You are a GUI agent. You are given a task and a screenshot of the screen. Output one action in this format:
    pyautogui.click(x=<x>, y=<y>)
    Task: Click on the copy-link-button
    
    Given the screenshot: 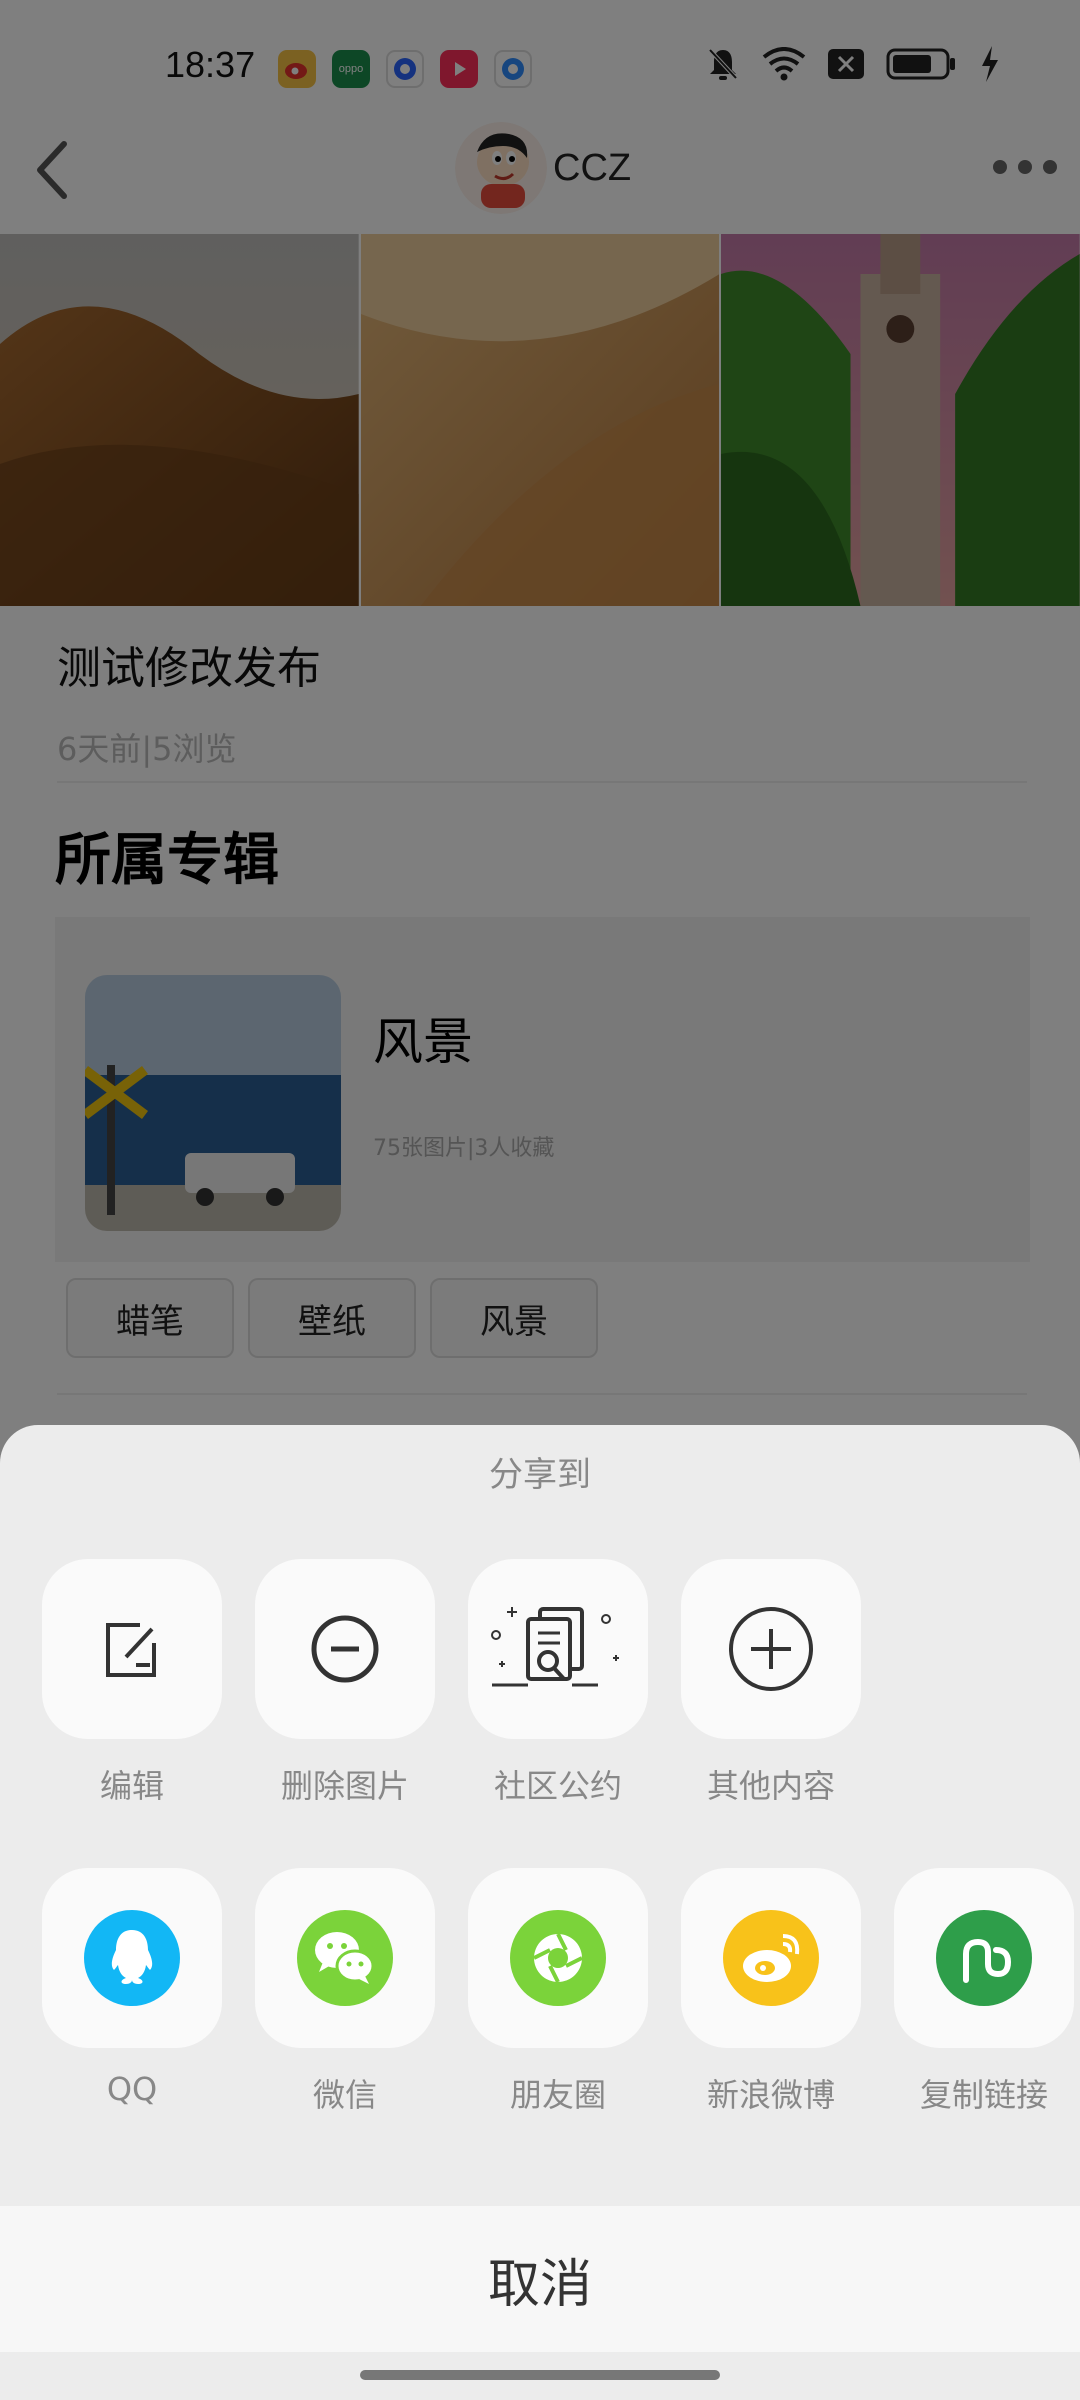 What is the action you would take?
    pyautogui.click(x=984, y=1958)
    